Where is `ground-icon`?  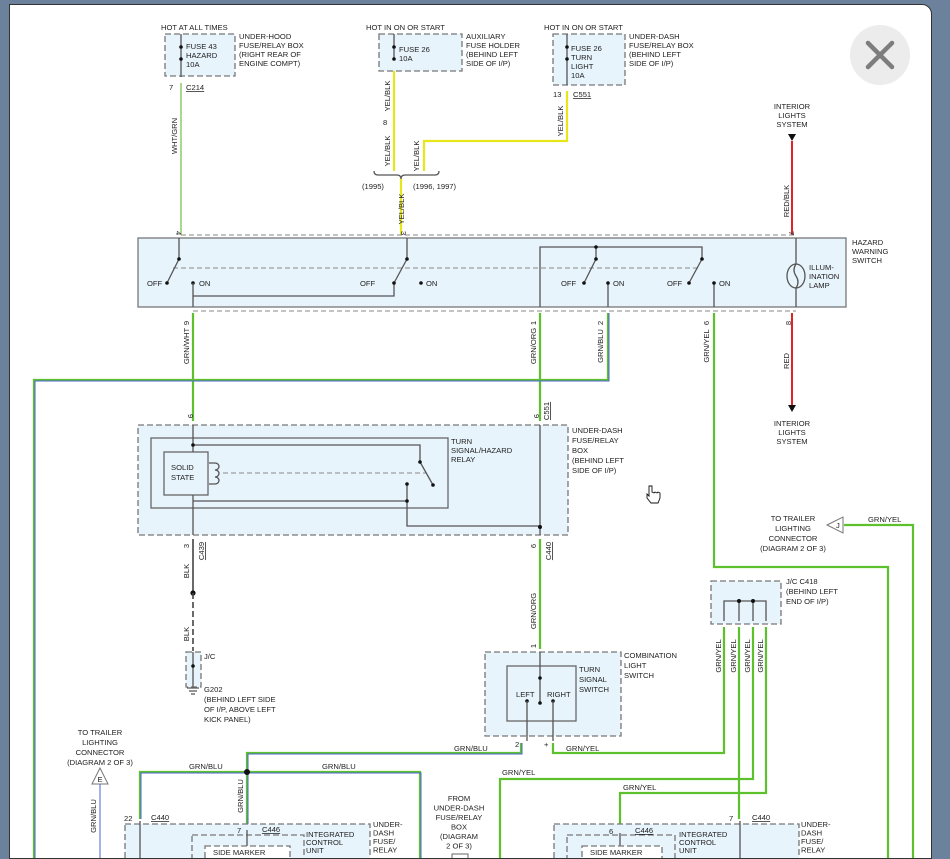 ground-icon is located at coordinates (193, 691).